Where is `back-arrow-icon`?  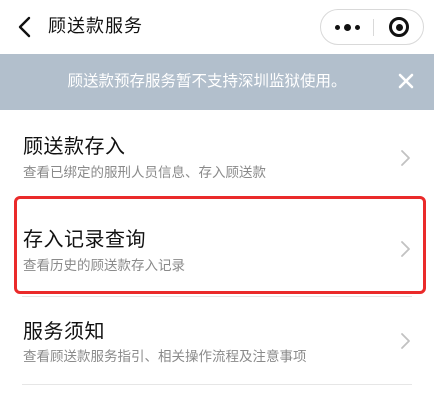 back-arrow-icon is located at coordinates (26, 27).